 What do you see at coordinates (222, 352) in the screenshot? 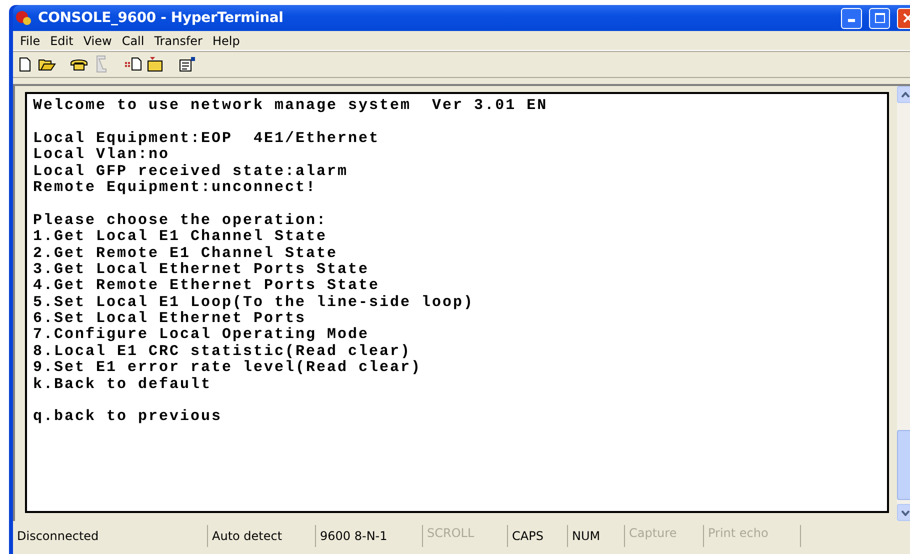
I see `terminal-line: 8.Local E1 CRC statistic(Read clear)` at bounding box center [222, 352].